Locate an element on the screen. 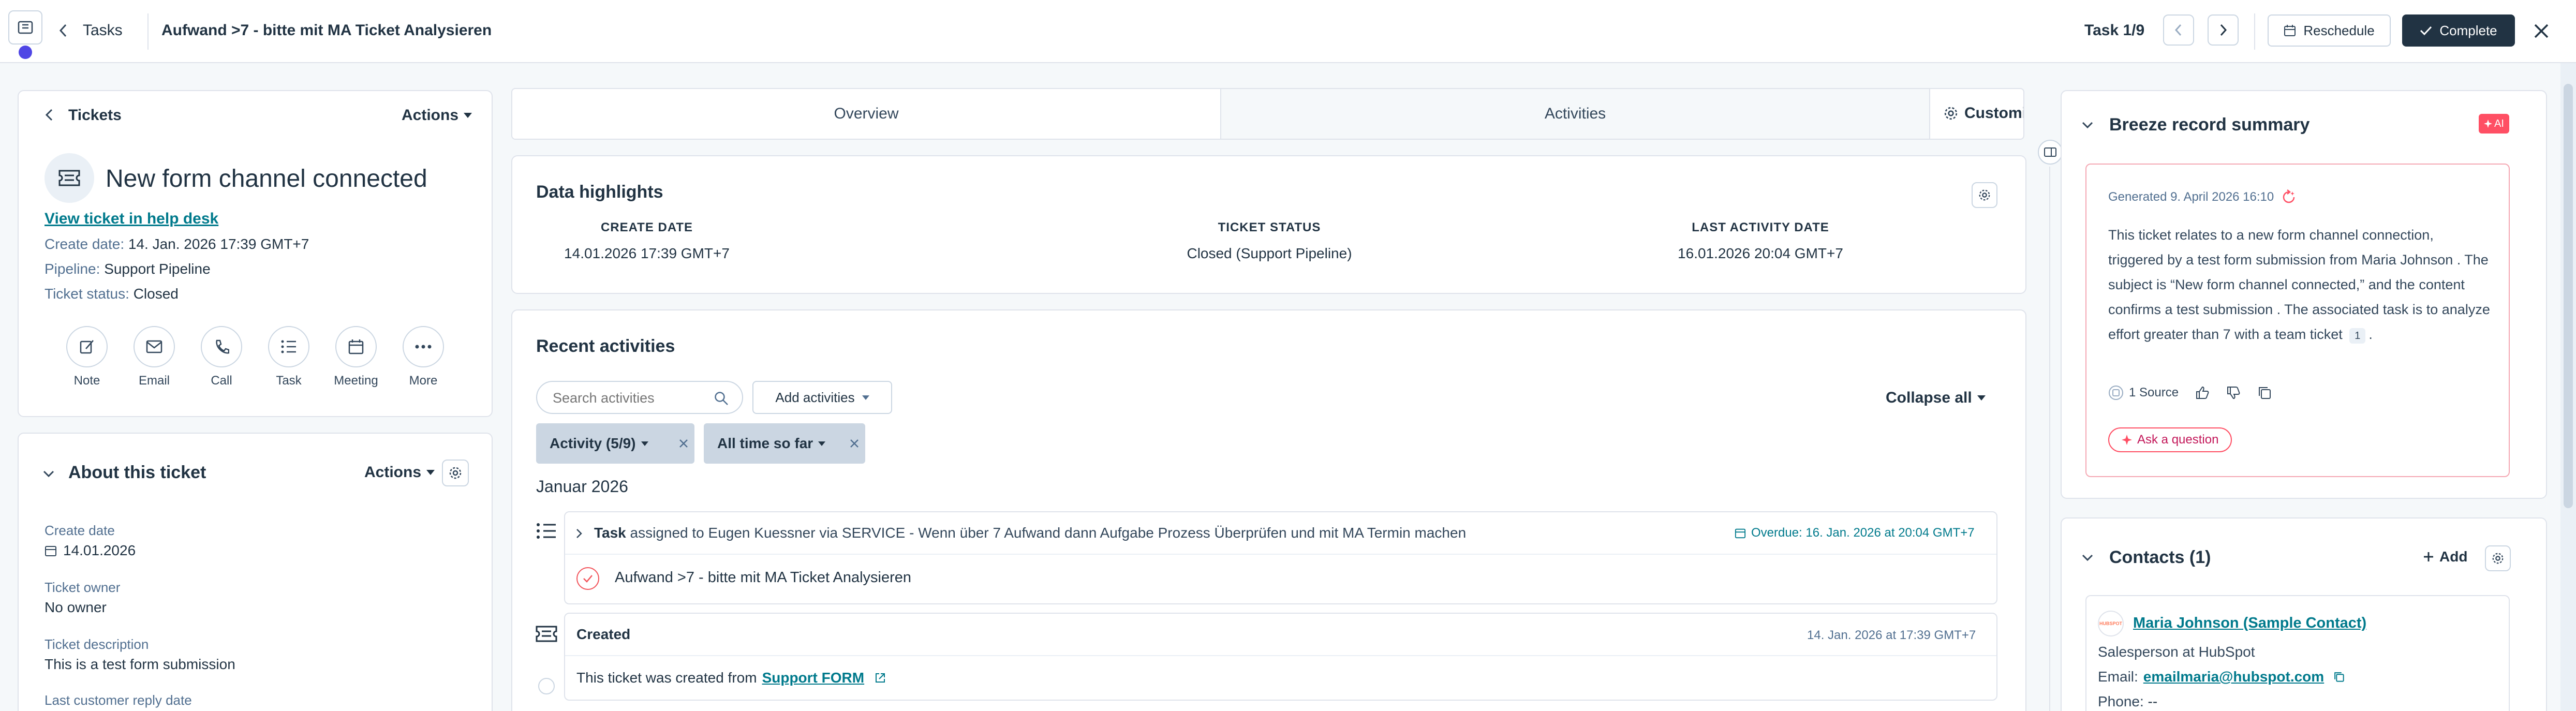 The image size is (2576, 711). contacts-title: Contacts (1) is located at coordinates (2160, 557).